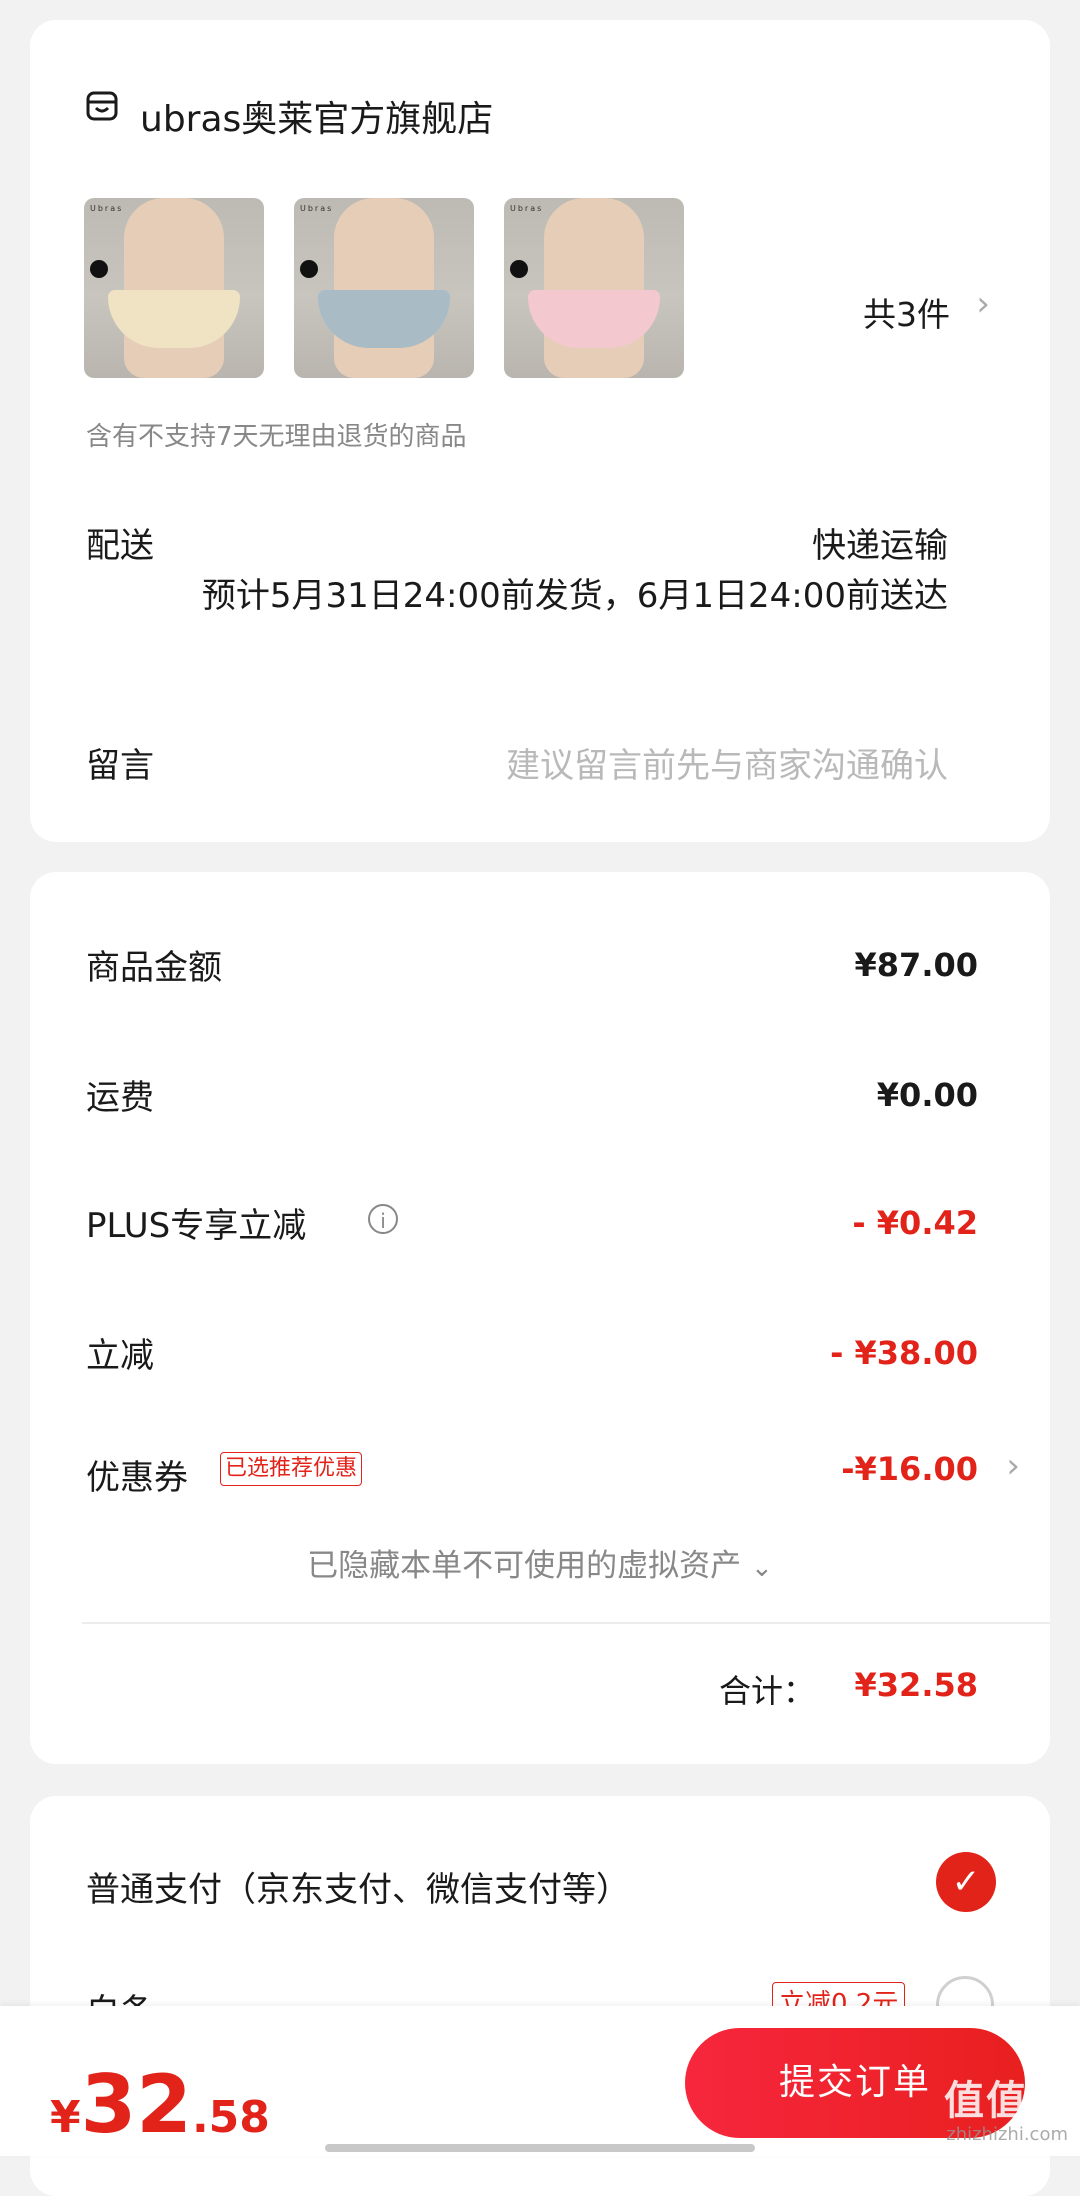 The width and height of the screenshot is (1080, 2196). What do you see at coordinates (383, 1219) in the screenshot?
I see `info-icon: i` at bounding box center [383, 1219].